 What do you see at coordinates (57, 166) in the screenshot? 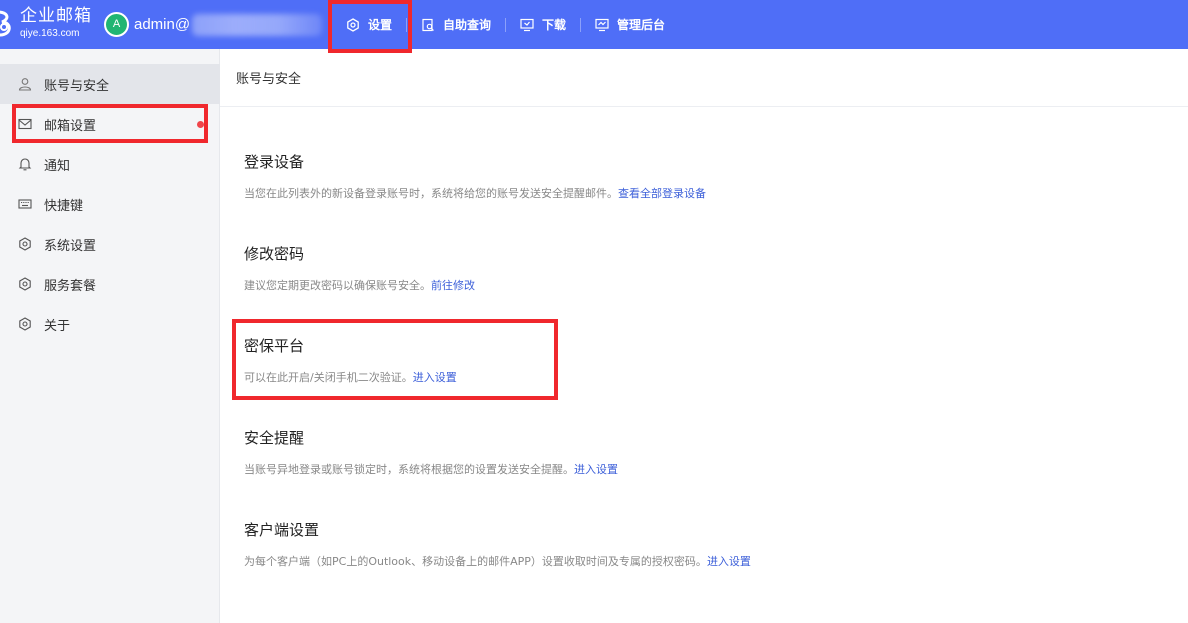
I see `sidebar-item-label: 通知` at bounding box center [57, 166].